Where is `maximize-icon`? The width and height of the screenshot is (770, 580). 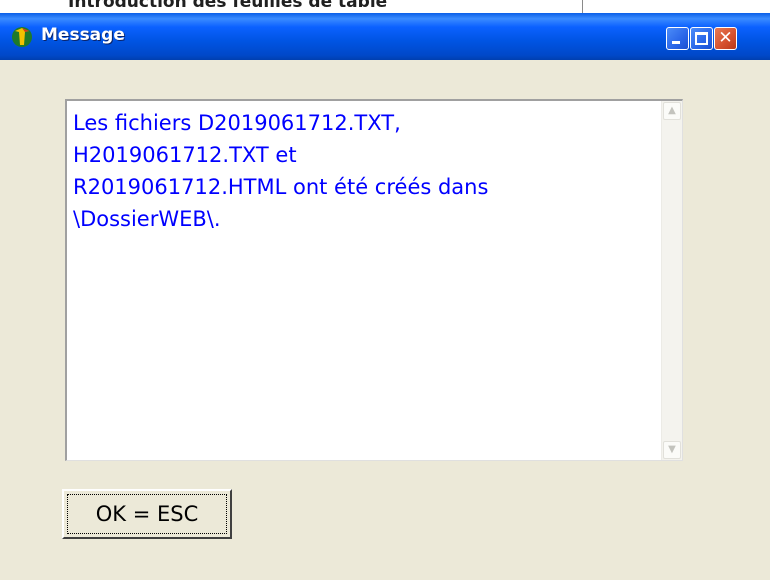
maximize-icon is located at coordinates (701, 38).